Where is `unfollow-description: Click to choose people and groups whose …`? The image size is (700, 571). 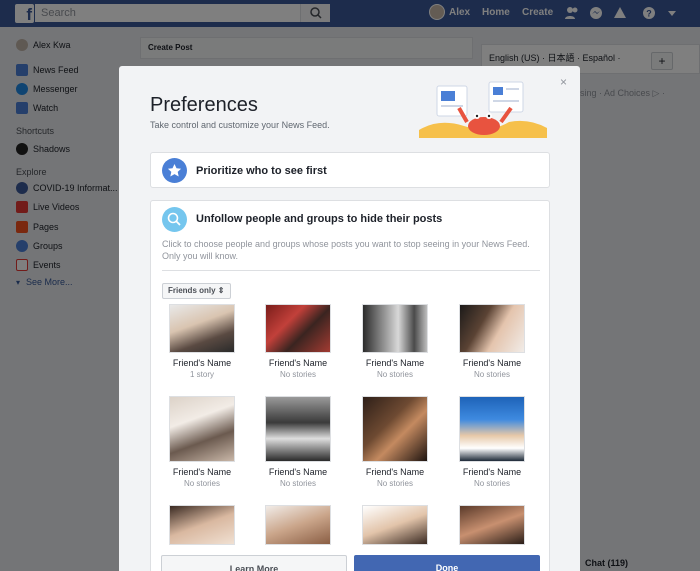 unfollow-description: Click to choose people and groups whose … is located at coordinates (346, 250).